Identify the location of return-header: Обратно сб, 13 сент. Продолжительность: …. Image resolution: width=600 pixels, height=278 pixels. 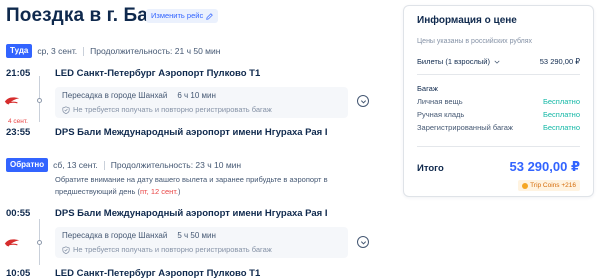
(123, 165).